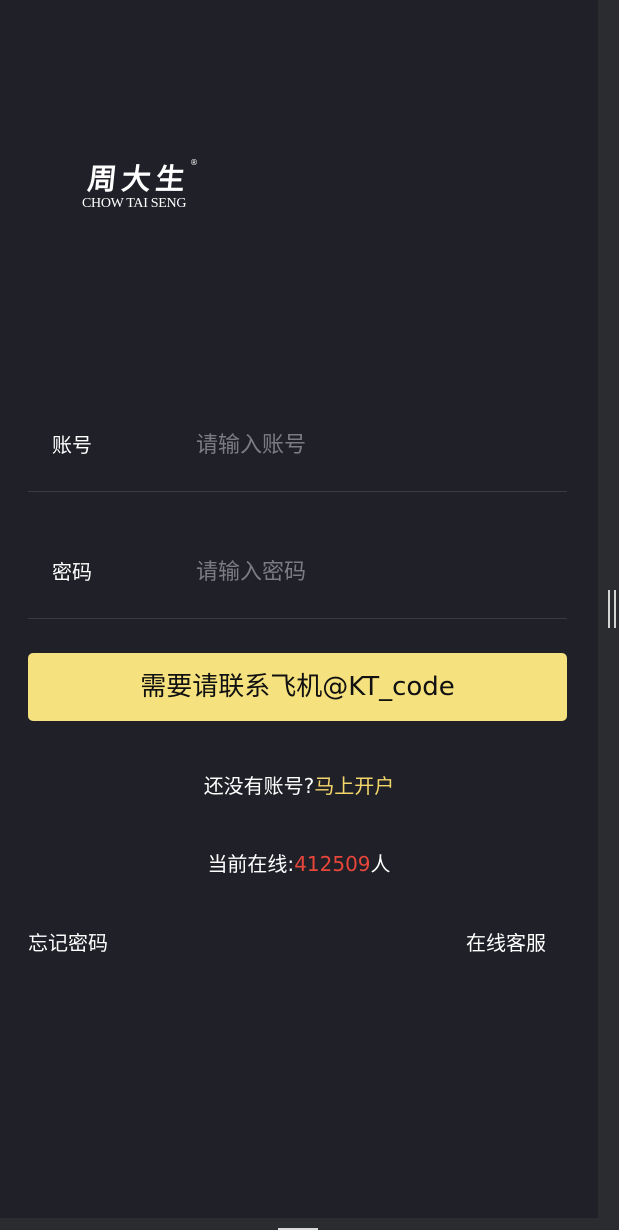 The width and height of the screenshot is (619, 1230). What do you see at coordinates (297, 554) in the screenshot?
I see `password-row: 密码` at bounding box center [297, 554].